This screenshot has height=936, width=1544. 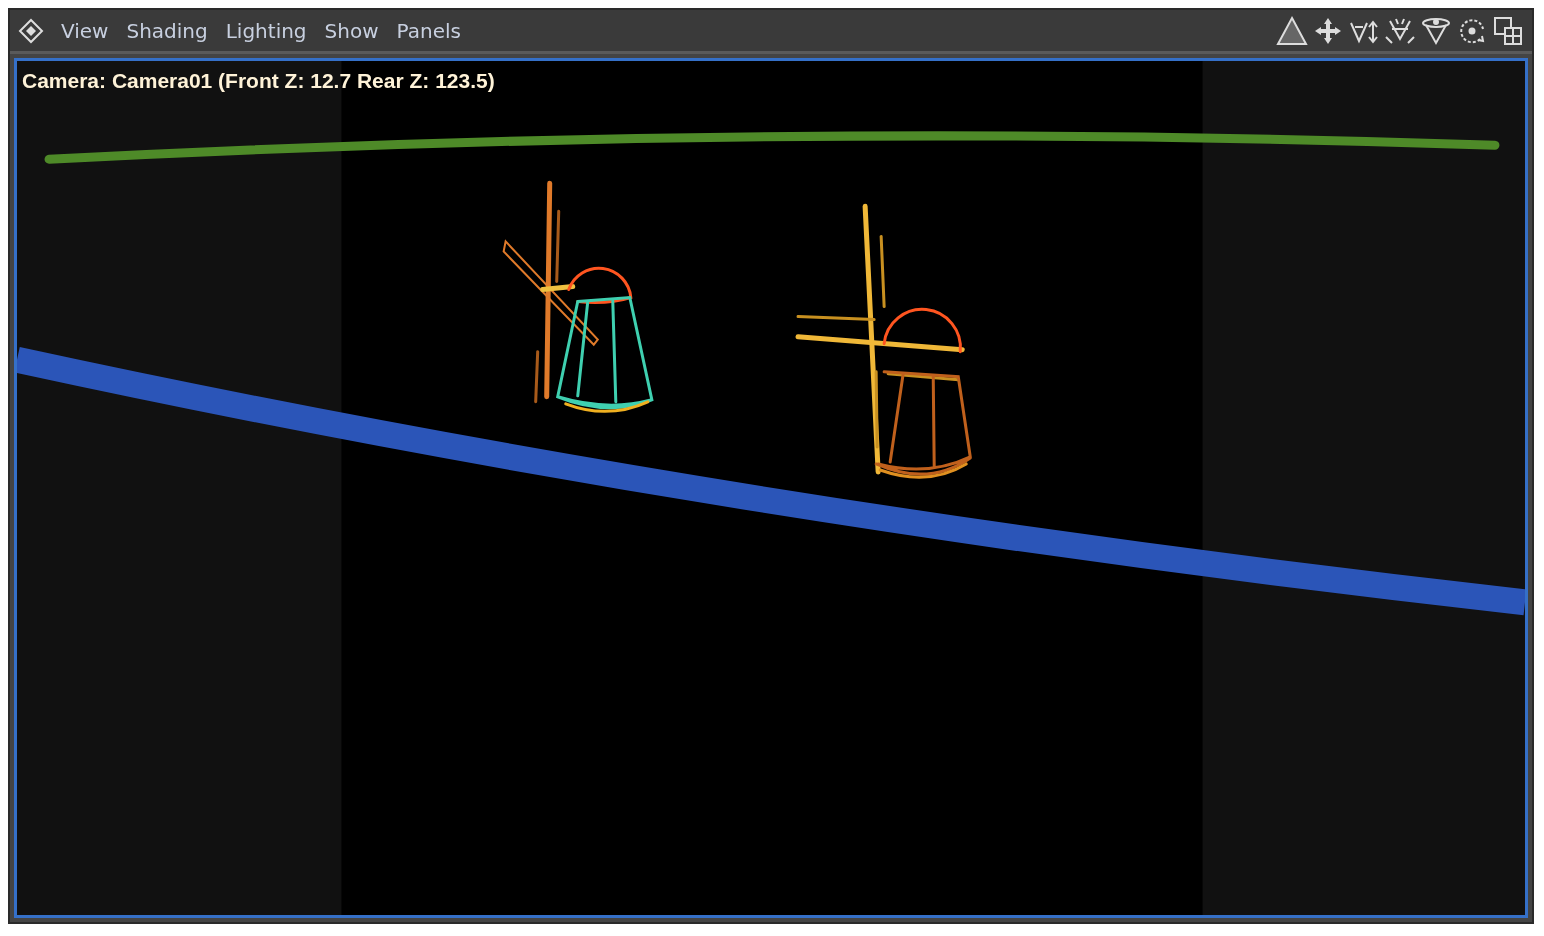 I want to click on menu-item: Panels, so click(x=428, y=30).